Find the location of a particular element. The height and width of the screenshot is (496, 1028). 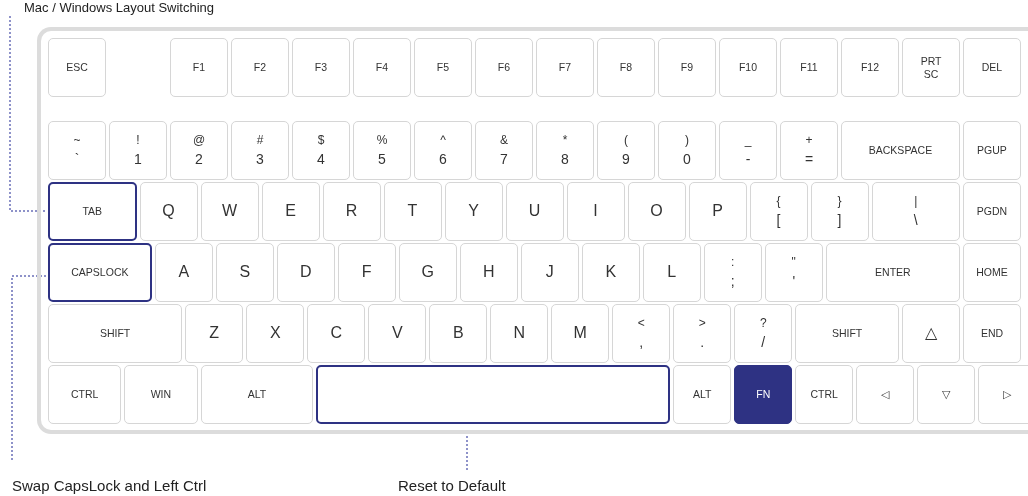

key-legend: PGDN is located at coordinates (992, 211).